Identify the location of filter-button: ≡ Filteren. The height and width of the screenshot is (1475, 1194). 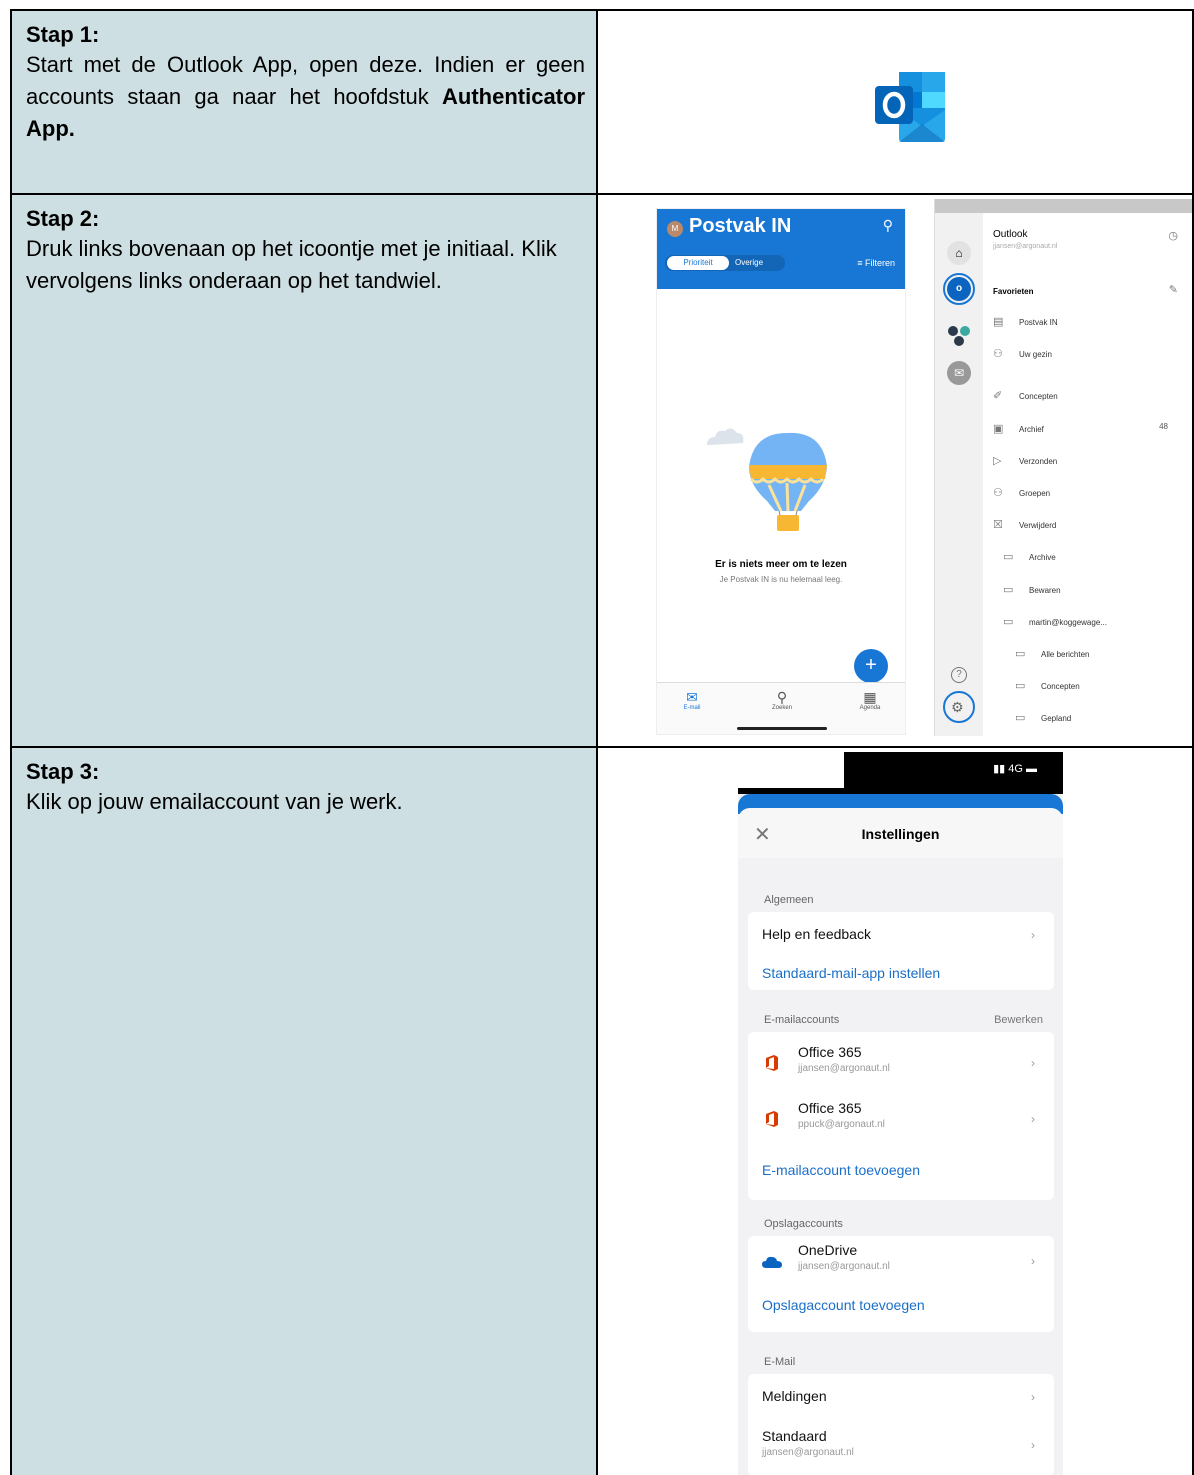
(876, 263).